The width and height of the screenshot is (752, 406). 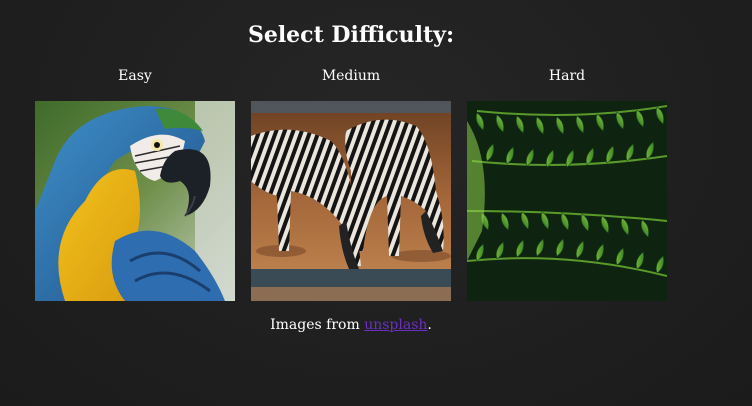 What do you see at coordinates (429, 325) in the screenshot?
I see `credit-suffix: .` at bounding box center [429, 325].